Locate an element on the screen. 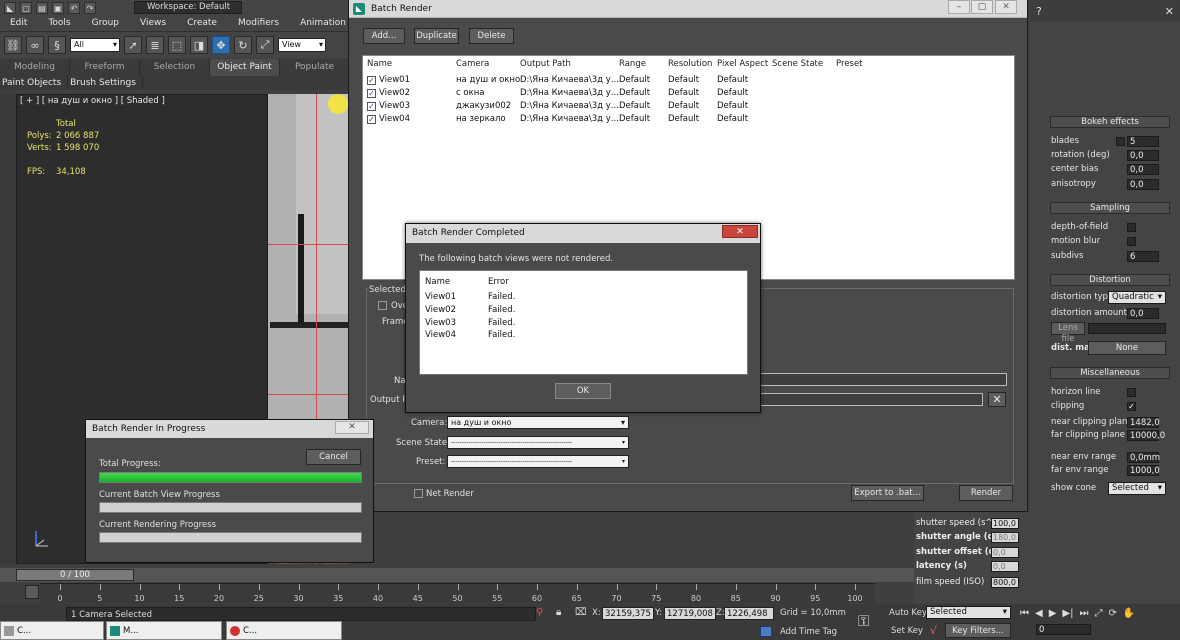  key-set-combo: Selected is located at coordinates (968, 612).